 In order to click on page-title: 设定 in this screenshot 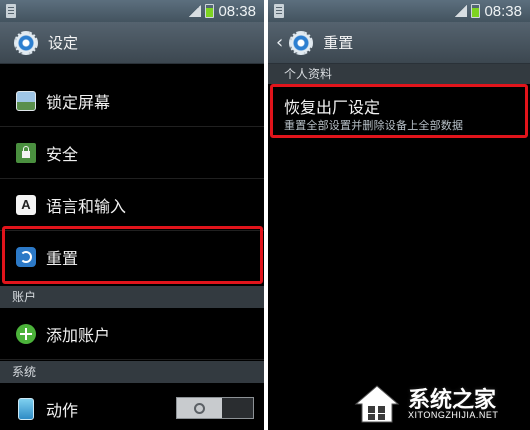, I will do `click(63, 43)`.